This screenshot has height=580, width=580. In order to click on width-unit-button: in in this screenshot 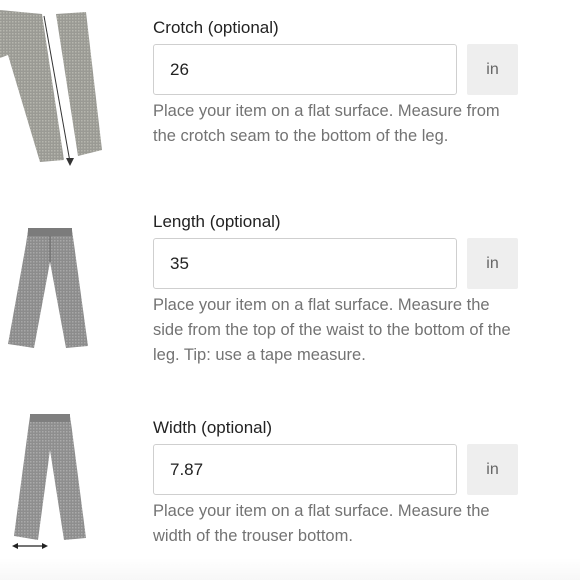, I will do `click(492, 469)`.